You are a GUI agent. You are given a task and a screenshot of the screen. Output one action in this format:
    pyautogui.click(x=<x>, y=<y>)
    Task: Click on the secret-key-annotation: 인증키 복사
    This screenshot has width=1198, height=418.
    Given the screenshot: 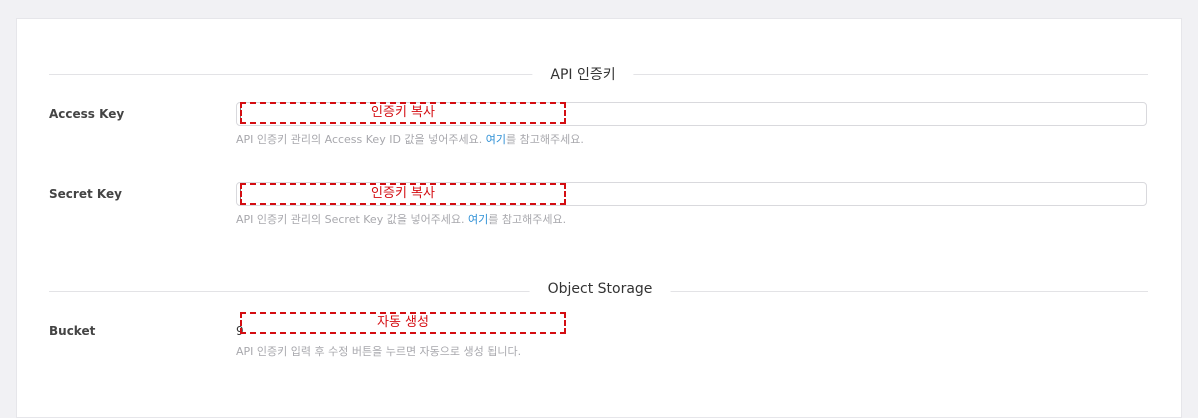 What is the action you would take?
    pyautogui.click(x=403, y=194)
    